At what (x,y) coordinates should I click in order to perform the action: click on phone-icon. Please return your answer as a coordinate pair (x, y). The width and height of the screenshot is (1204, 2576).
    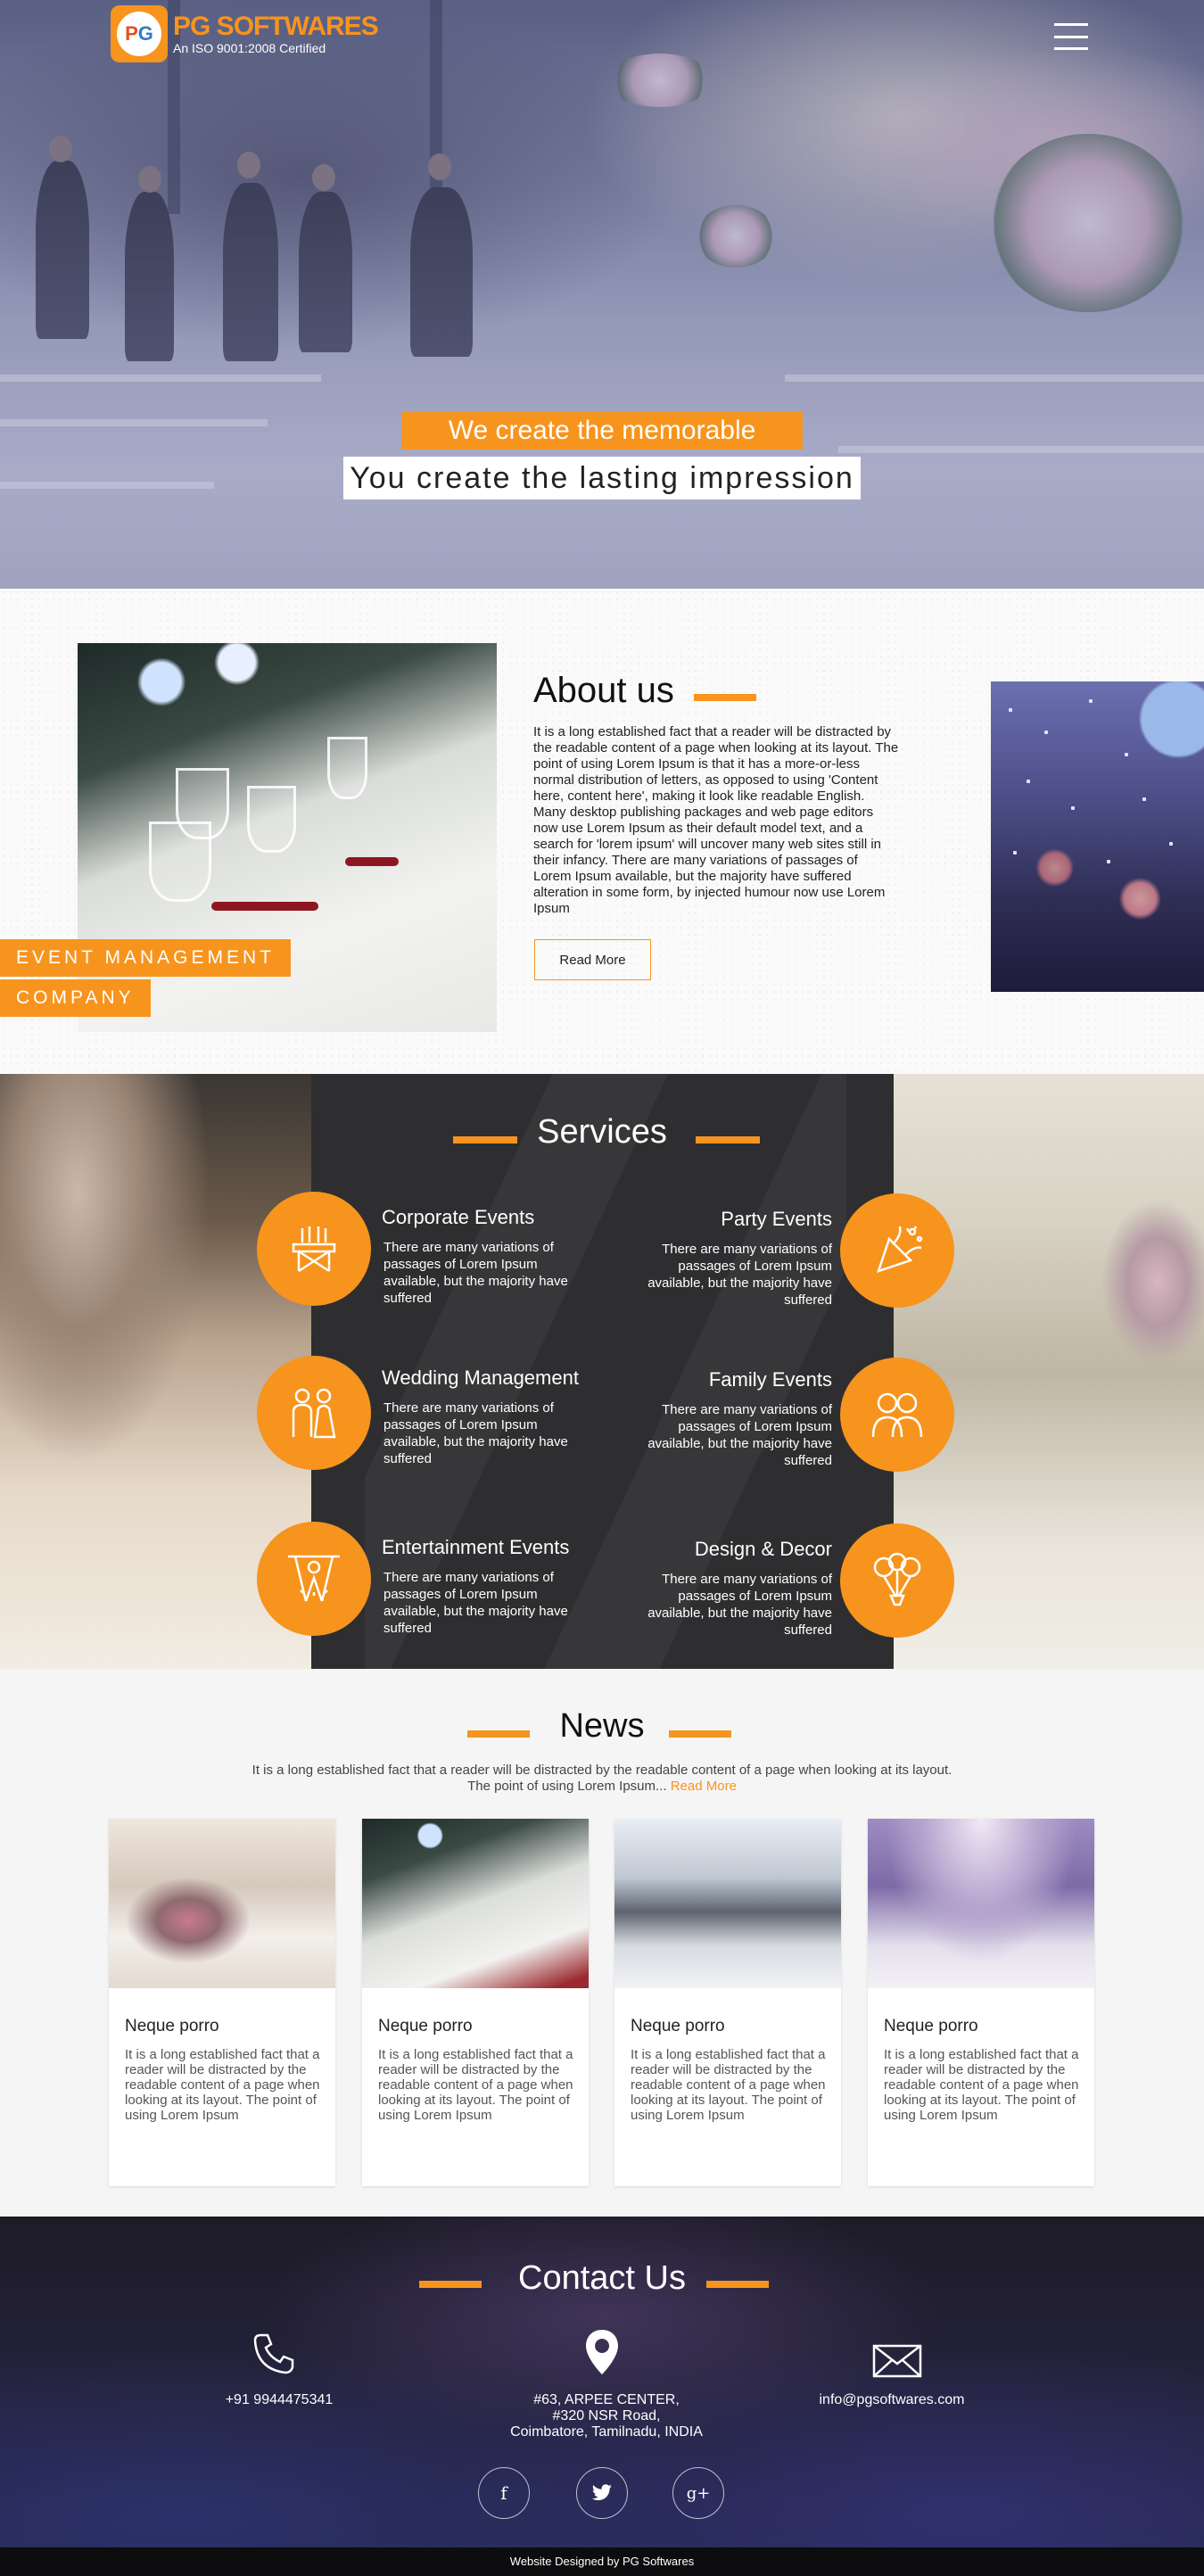
    Looking at the image, I should click on (275, 2355).